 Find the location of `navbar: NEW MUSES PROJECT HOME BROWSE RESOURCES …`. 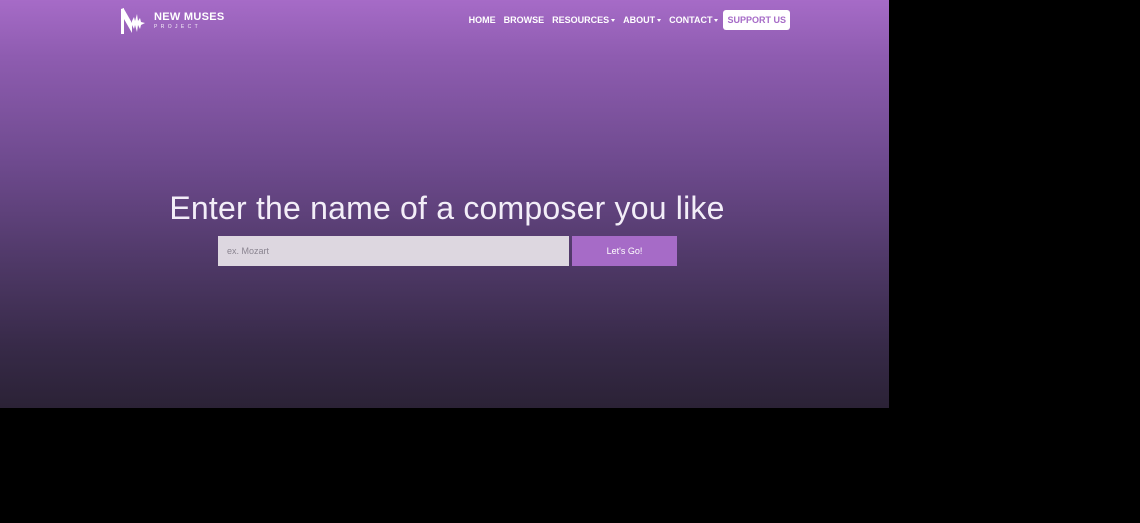

navbar: NEW MUSES PROJECT HOME BROWSE RESOURCES … is located at coordinates (444, 21).